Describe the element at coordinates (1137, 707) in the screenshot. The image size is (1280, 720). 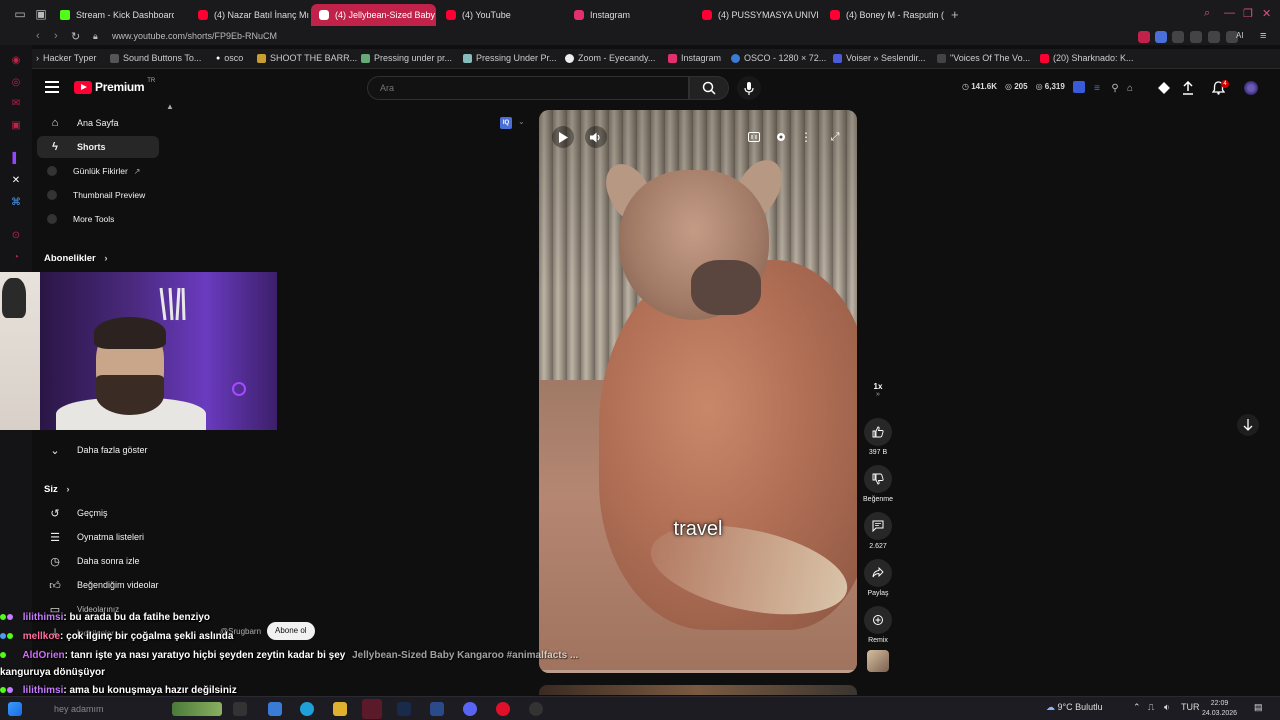
I see `tray-chevron-icon: ⌃` at that location.